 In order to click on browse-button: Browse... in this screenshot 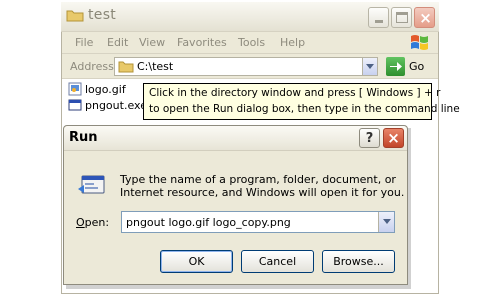, I will do `click(358, 261)`.